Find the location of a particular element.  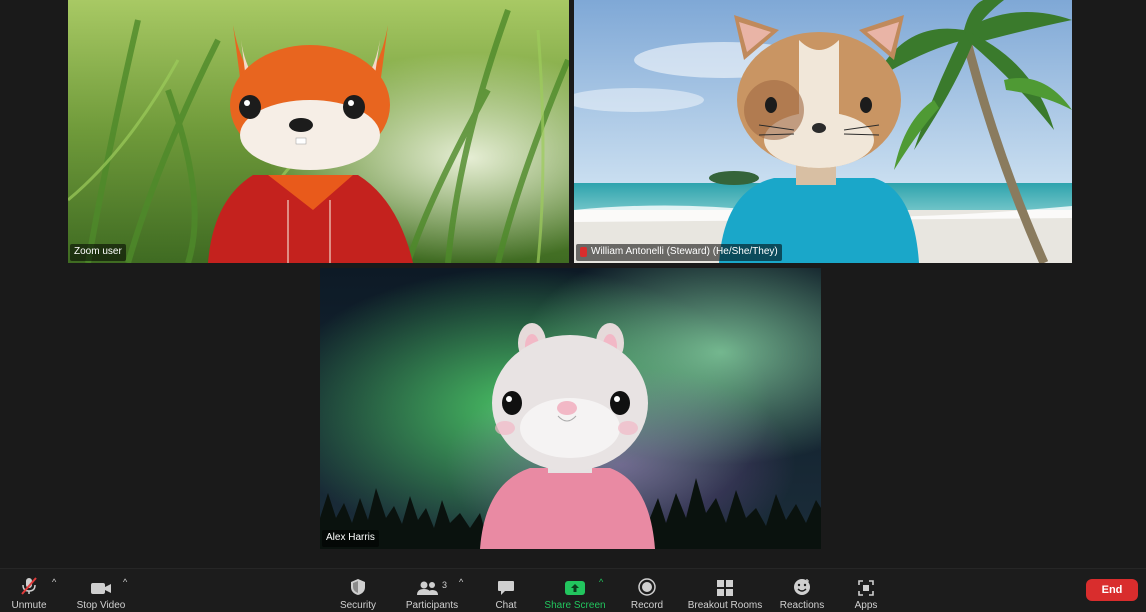

share-screen-icon is located at coordinates (575, 584).